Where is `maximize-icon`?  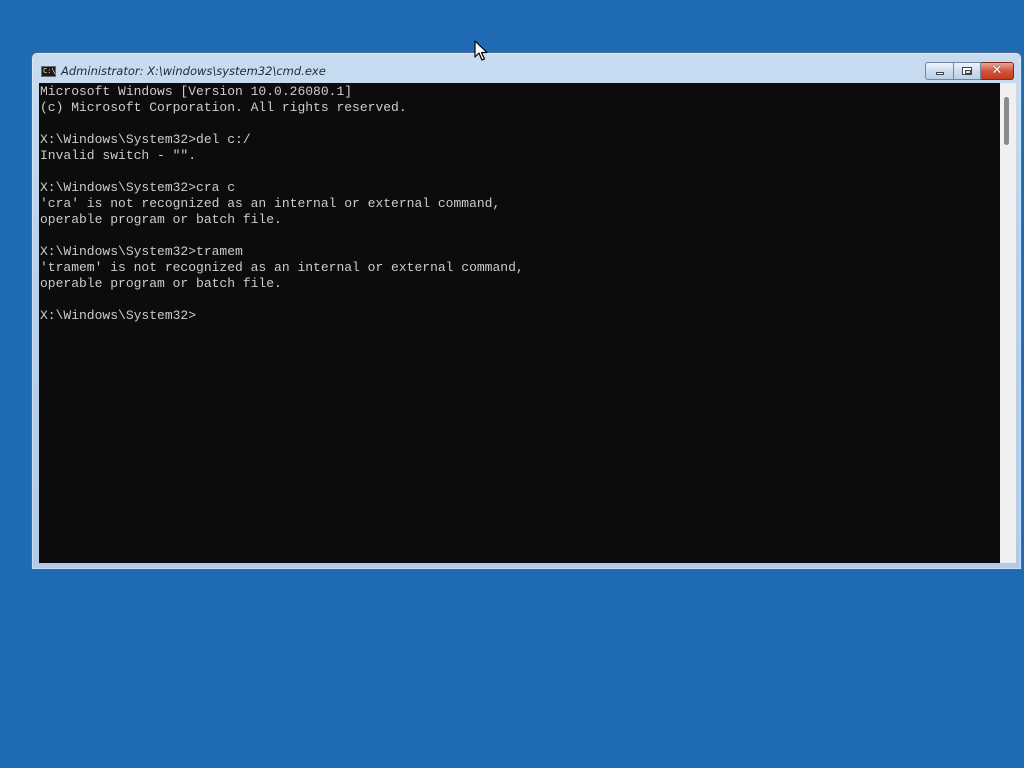
maximize-icon is located at coordinates (967, 71).